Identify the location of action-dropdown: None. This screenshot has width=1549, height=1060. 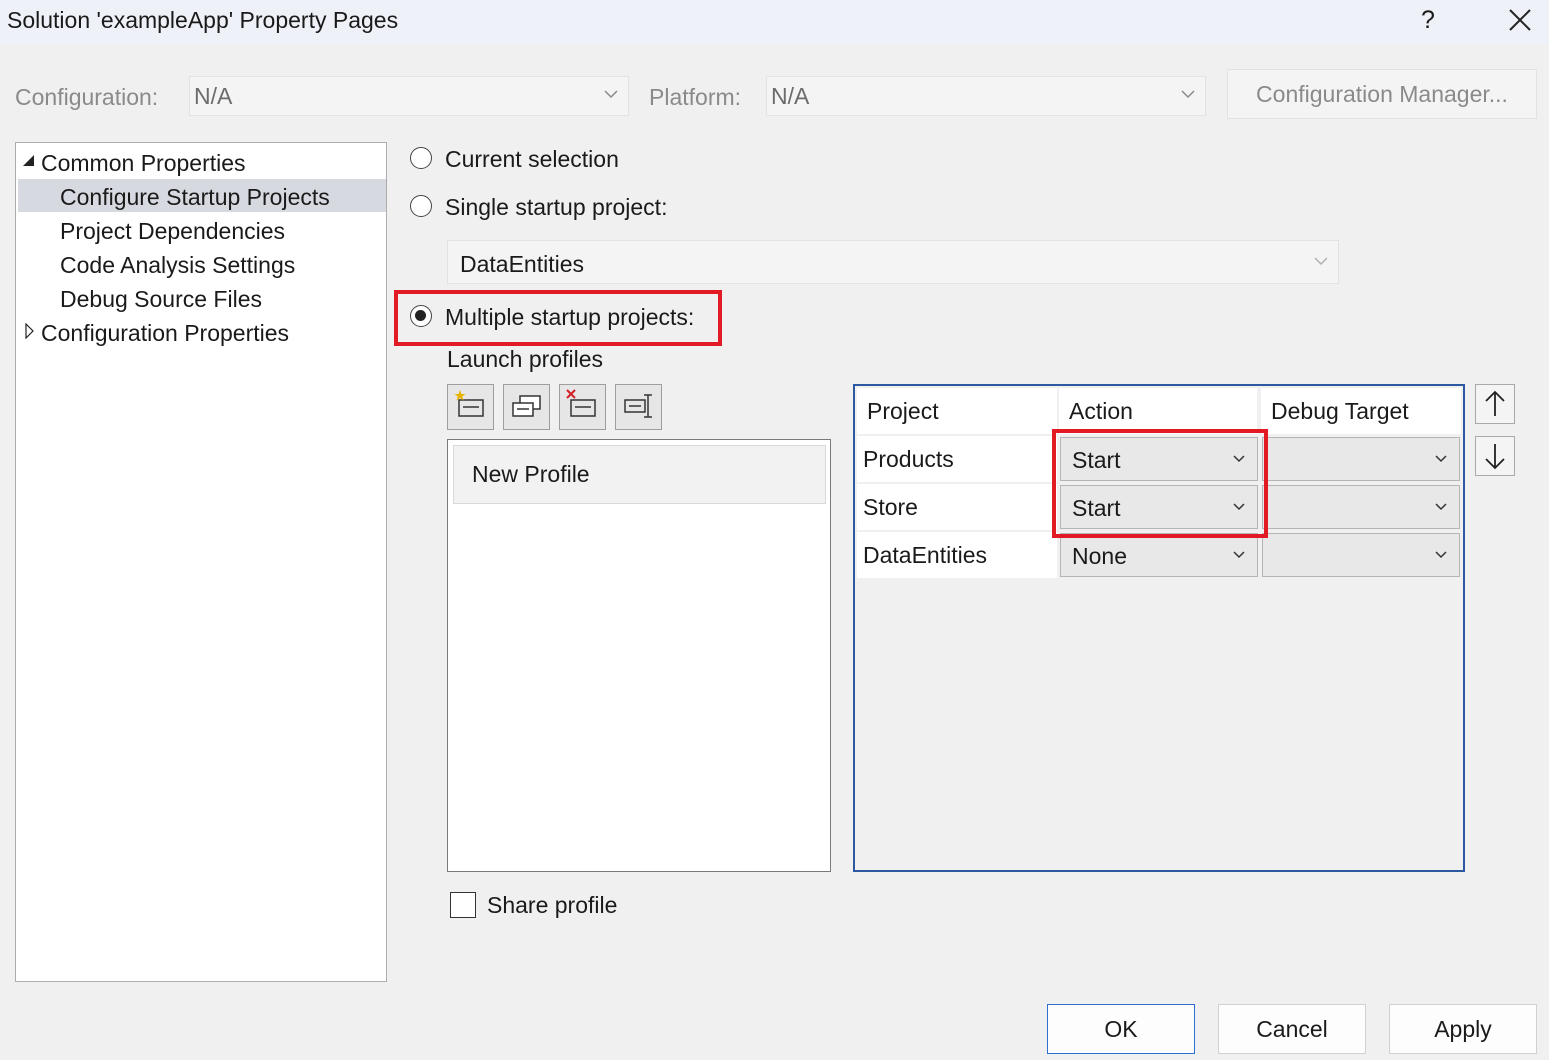
(1159, 555).